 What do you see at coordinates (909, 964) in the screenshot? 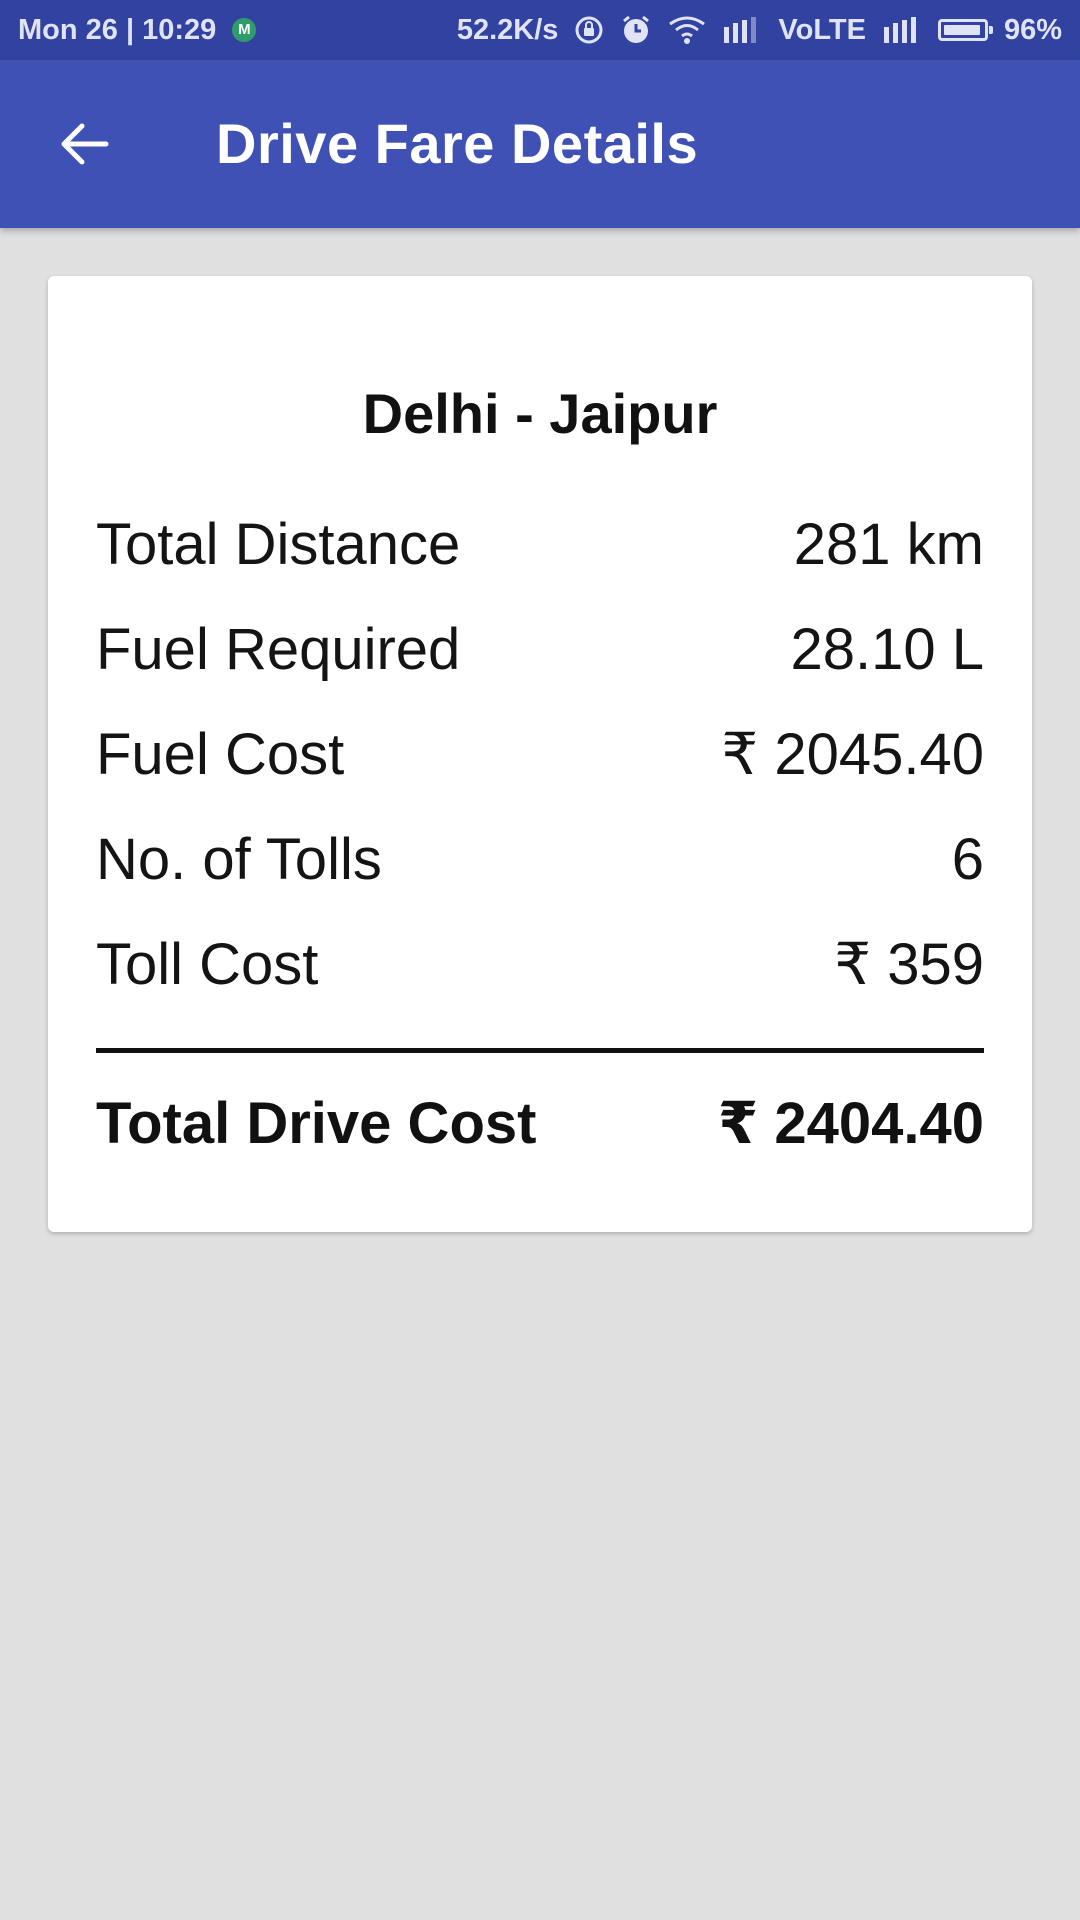
I see `detail-value: ₹ 359` at bounding box center [909, 964].